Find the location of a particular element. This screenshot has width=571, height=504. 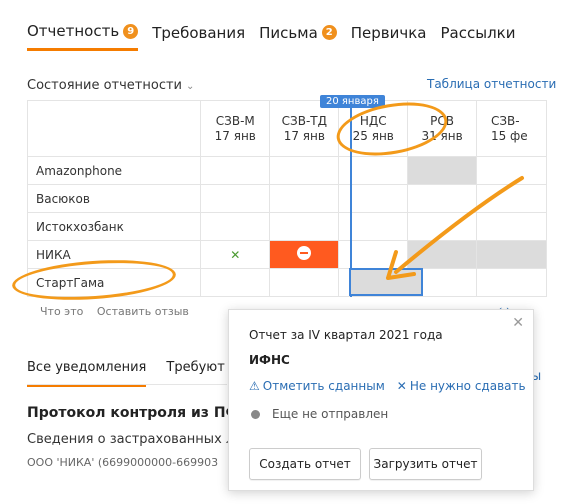

popover-actions: ⚠ Отметить сданным ✕ Не нужно сдавать is located at coordinates (387, 386).